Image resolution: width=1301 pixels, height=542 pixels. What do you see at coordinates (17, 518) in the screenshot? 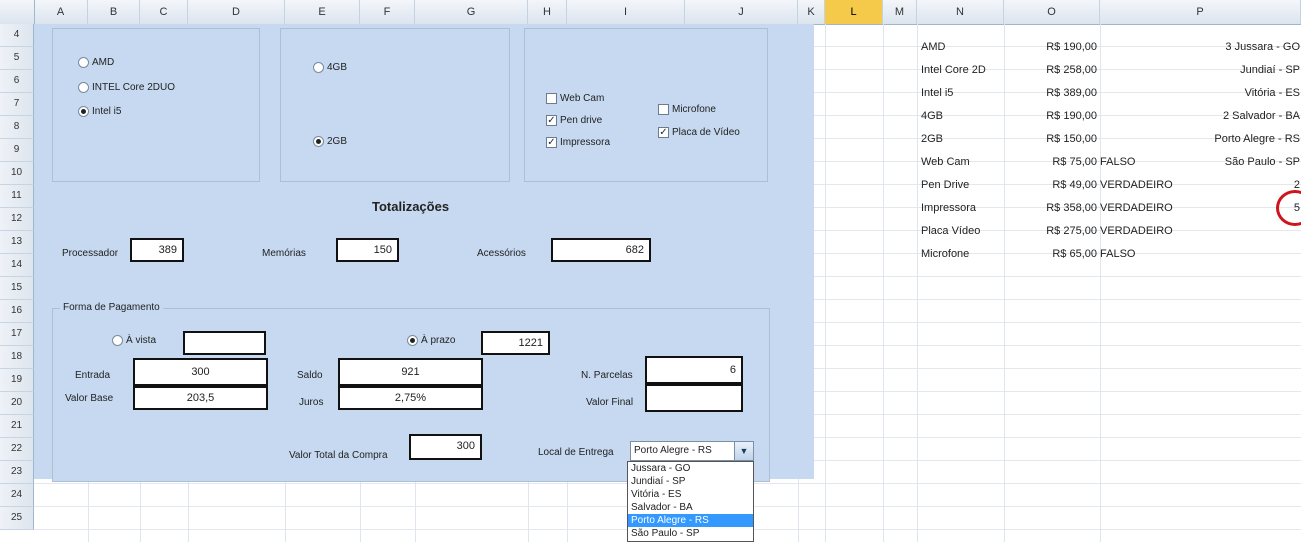
I see `row-header-25: 25` at bounding box center [17, 518].